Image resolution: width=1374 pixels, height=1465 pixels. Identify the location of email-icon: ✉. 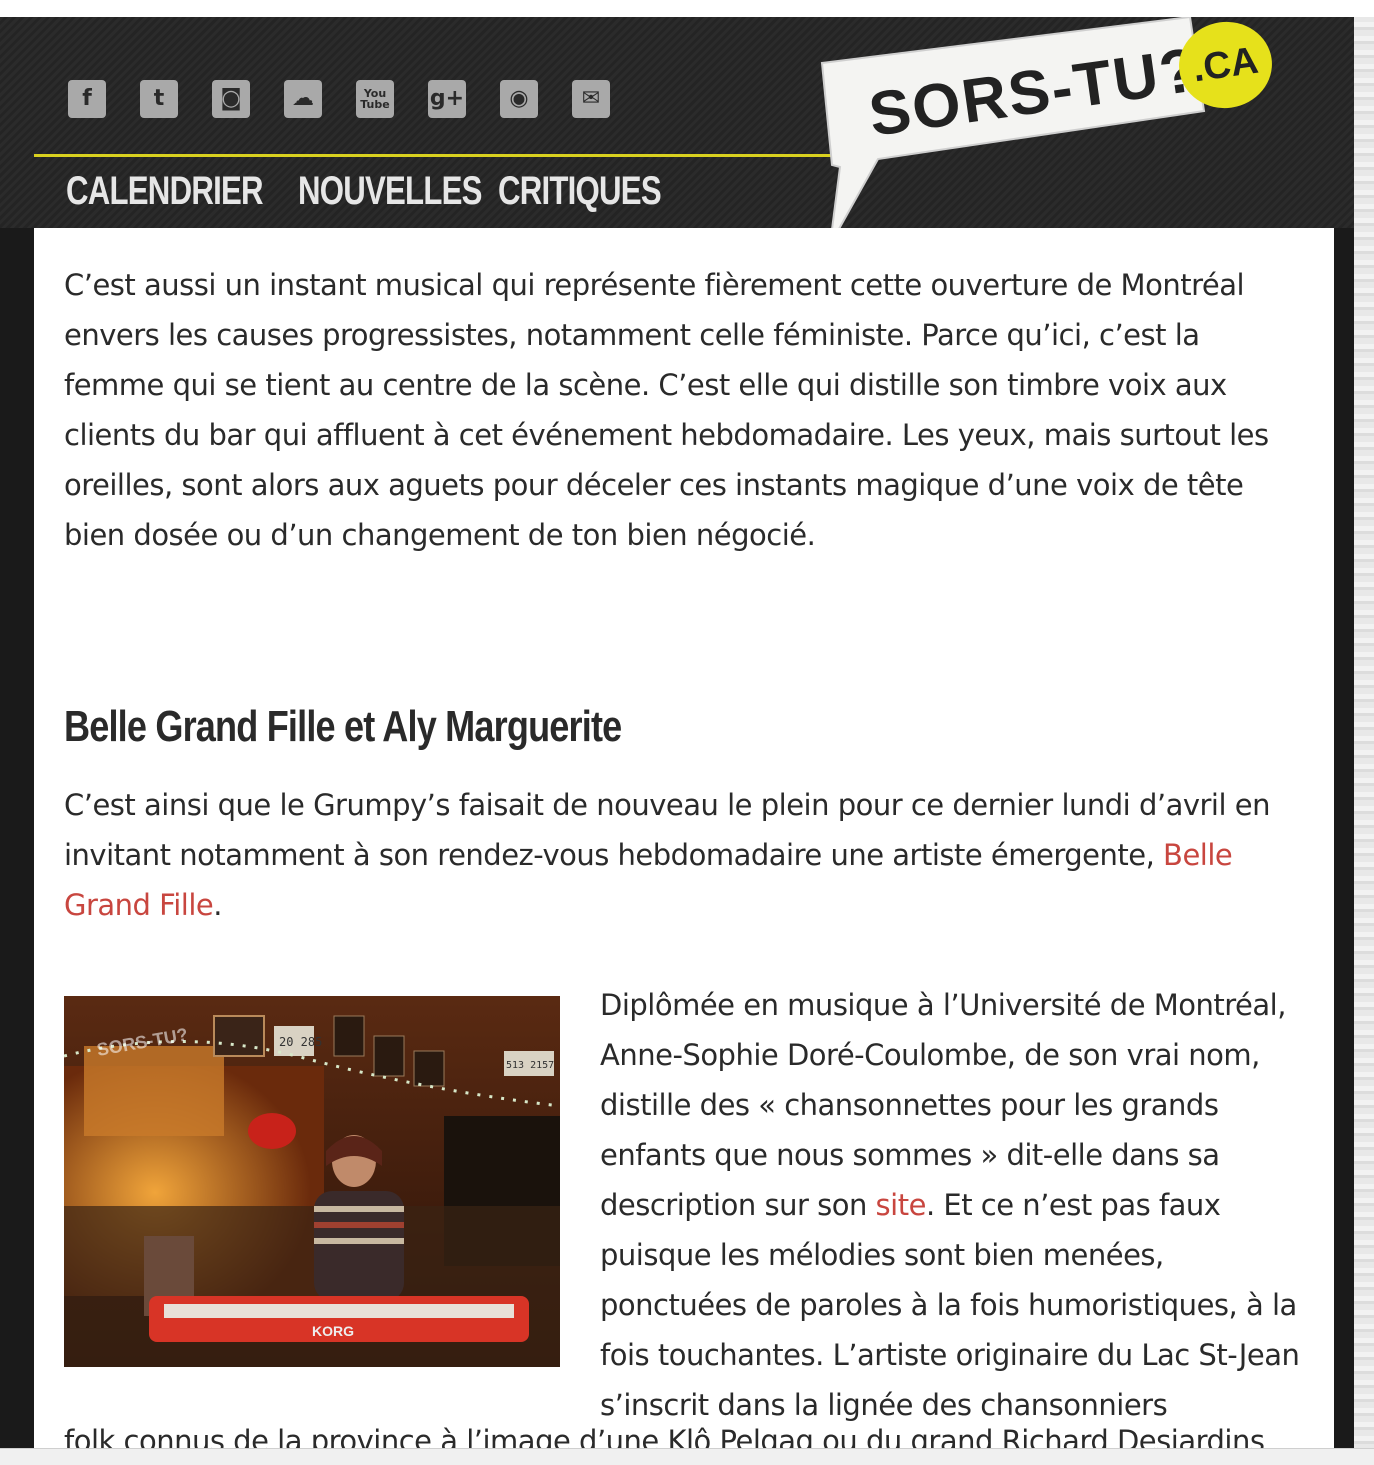
(591, 99).